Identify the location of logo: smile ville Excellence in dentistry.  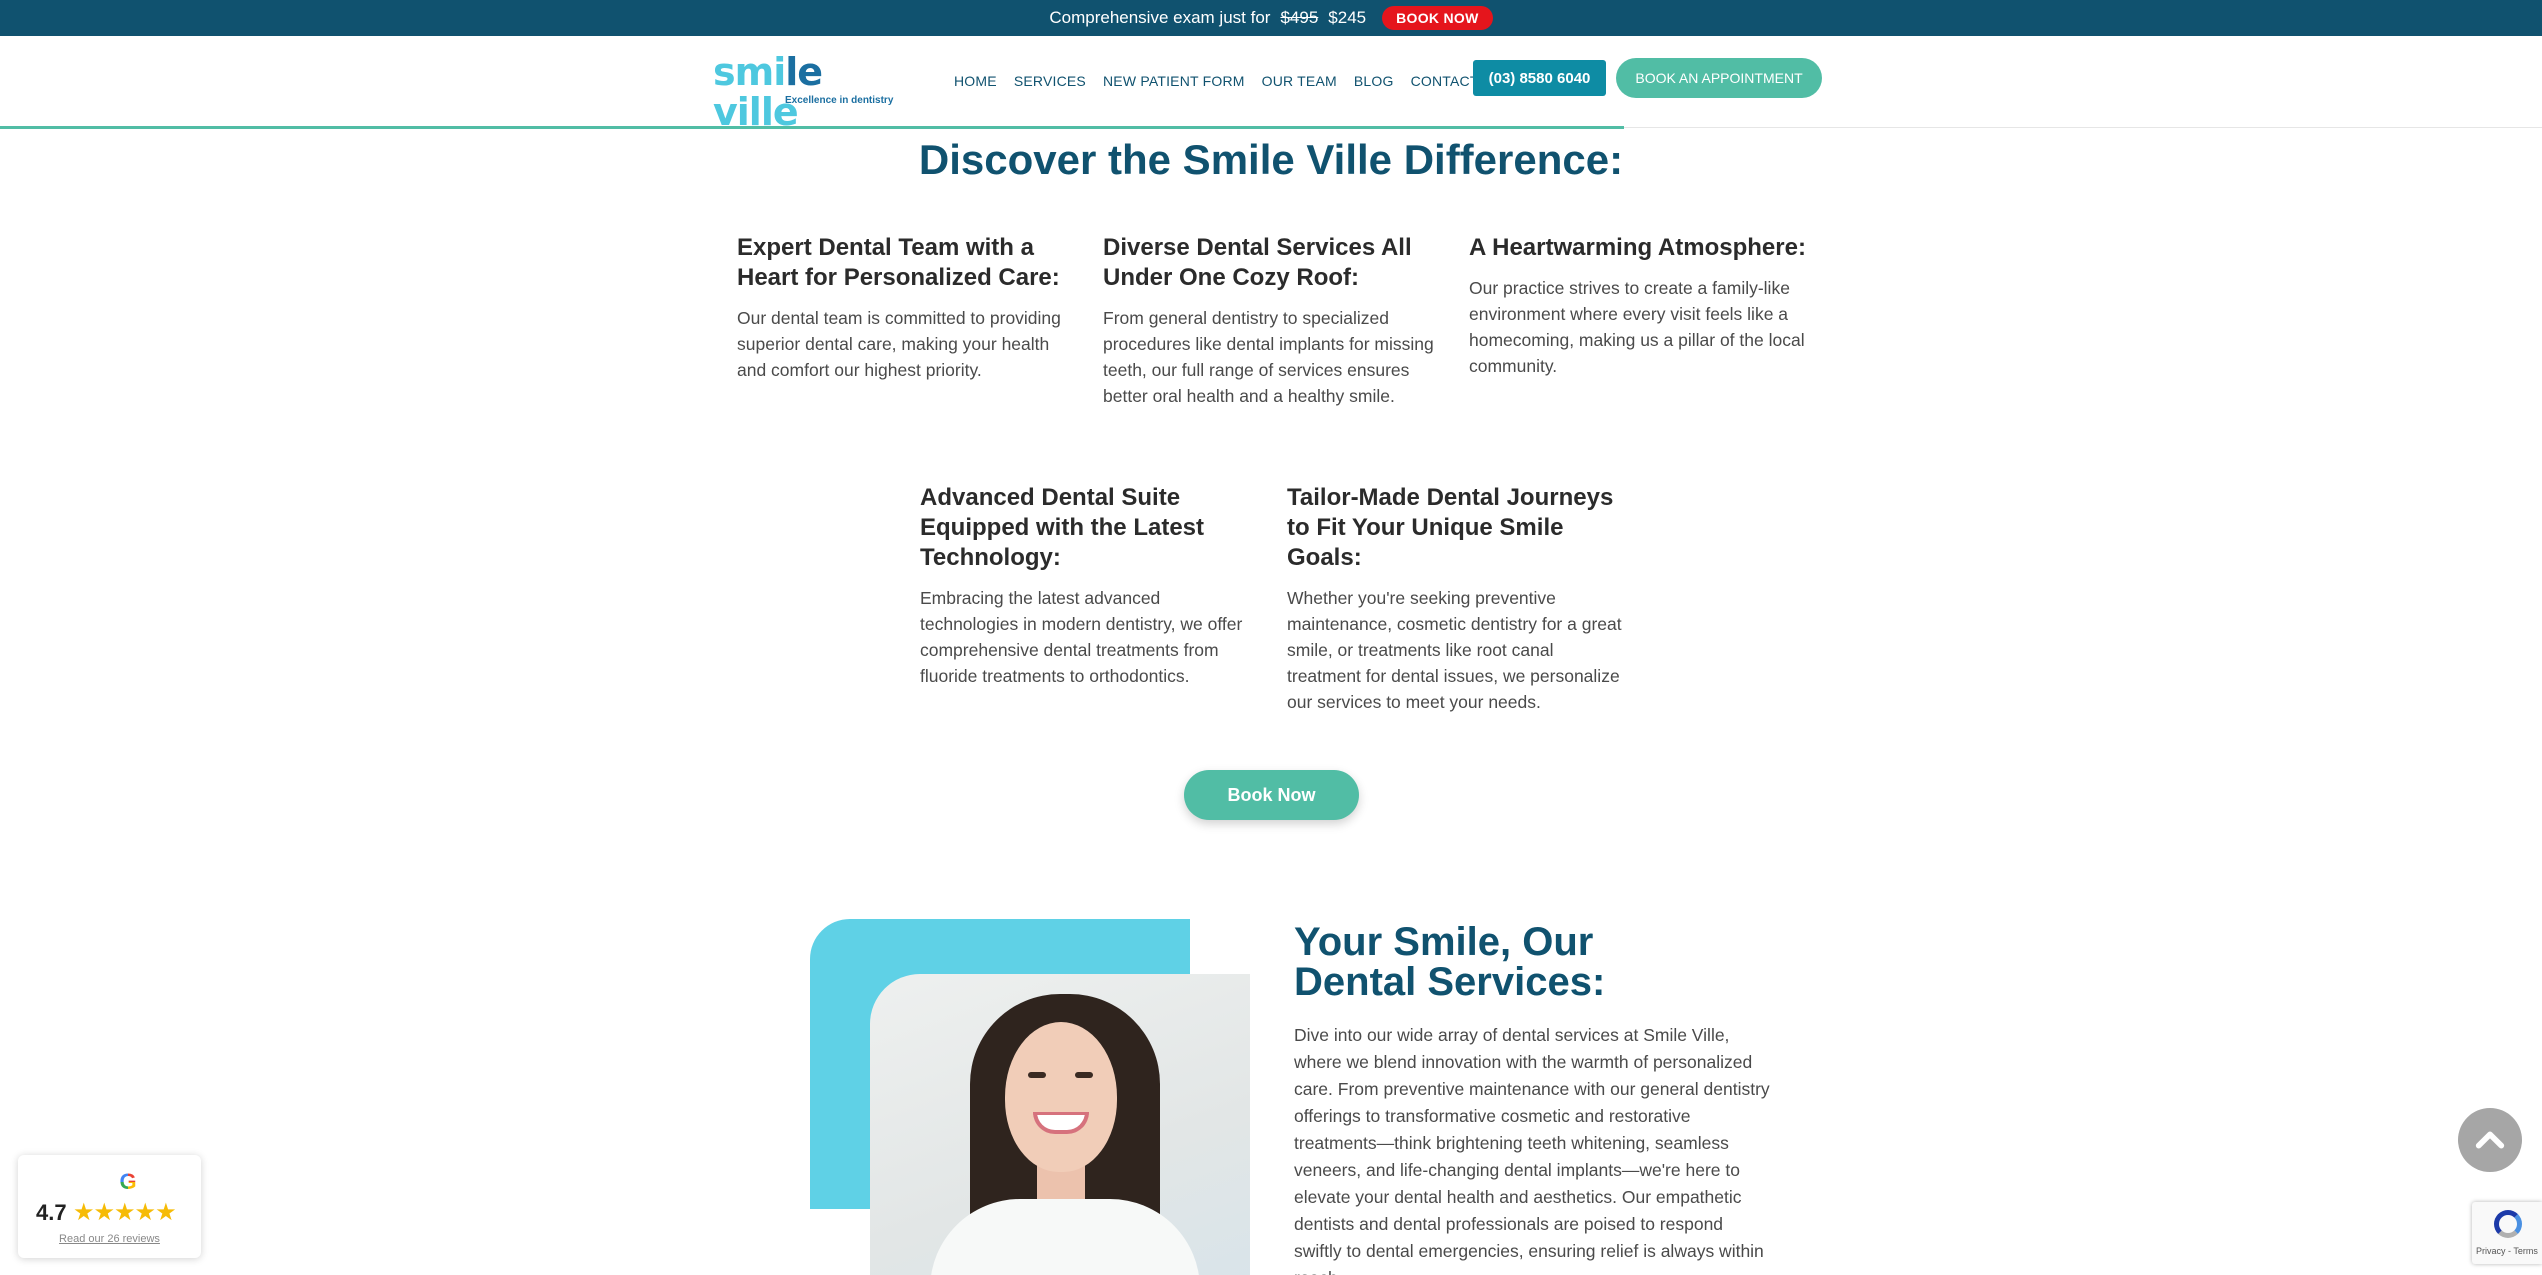
(803, 92).